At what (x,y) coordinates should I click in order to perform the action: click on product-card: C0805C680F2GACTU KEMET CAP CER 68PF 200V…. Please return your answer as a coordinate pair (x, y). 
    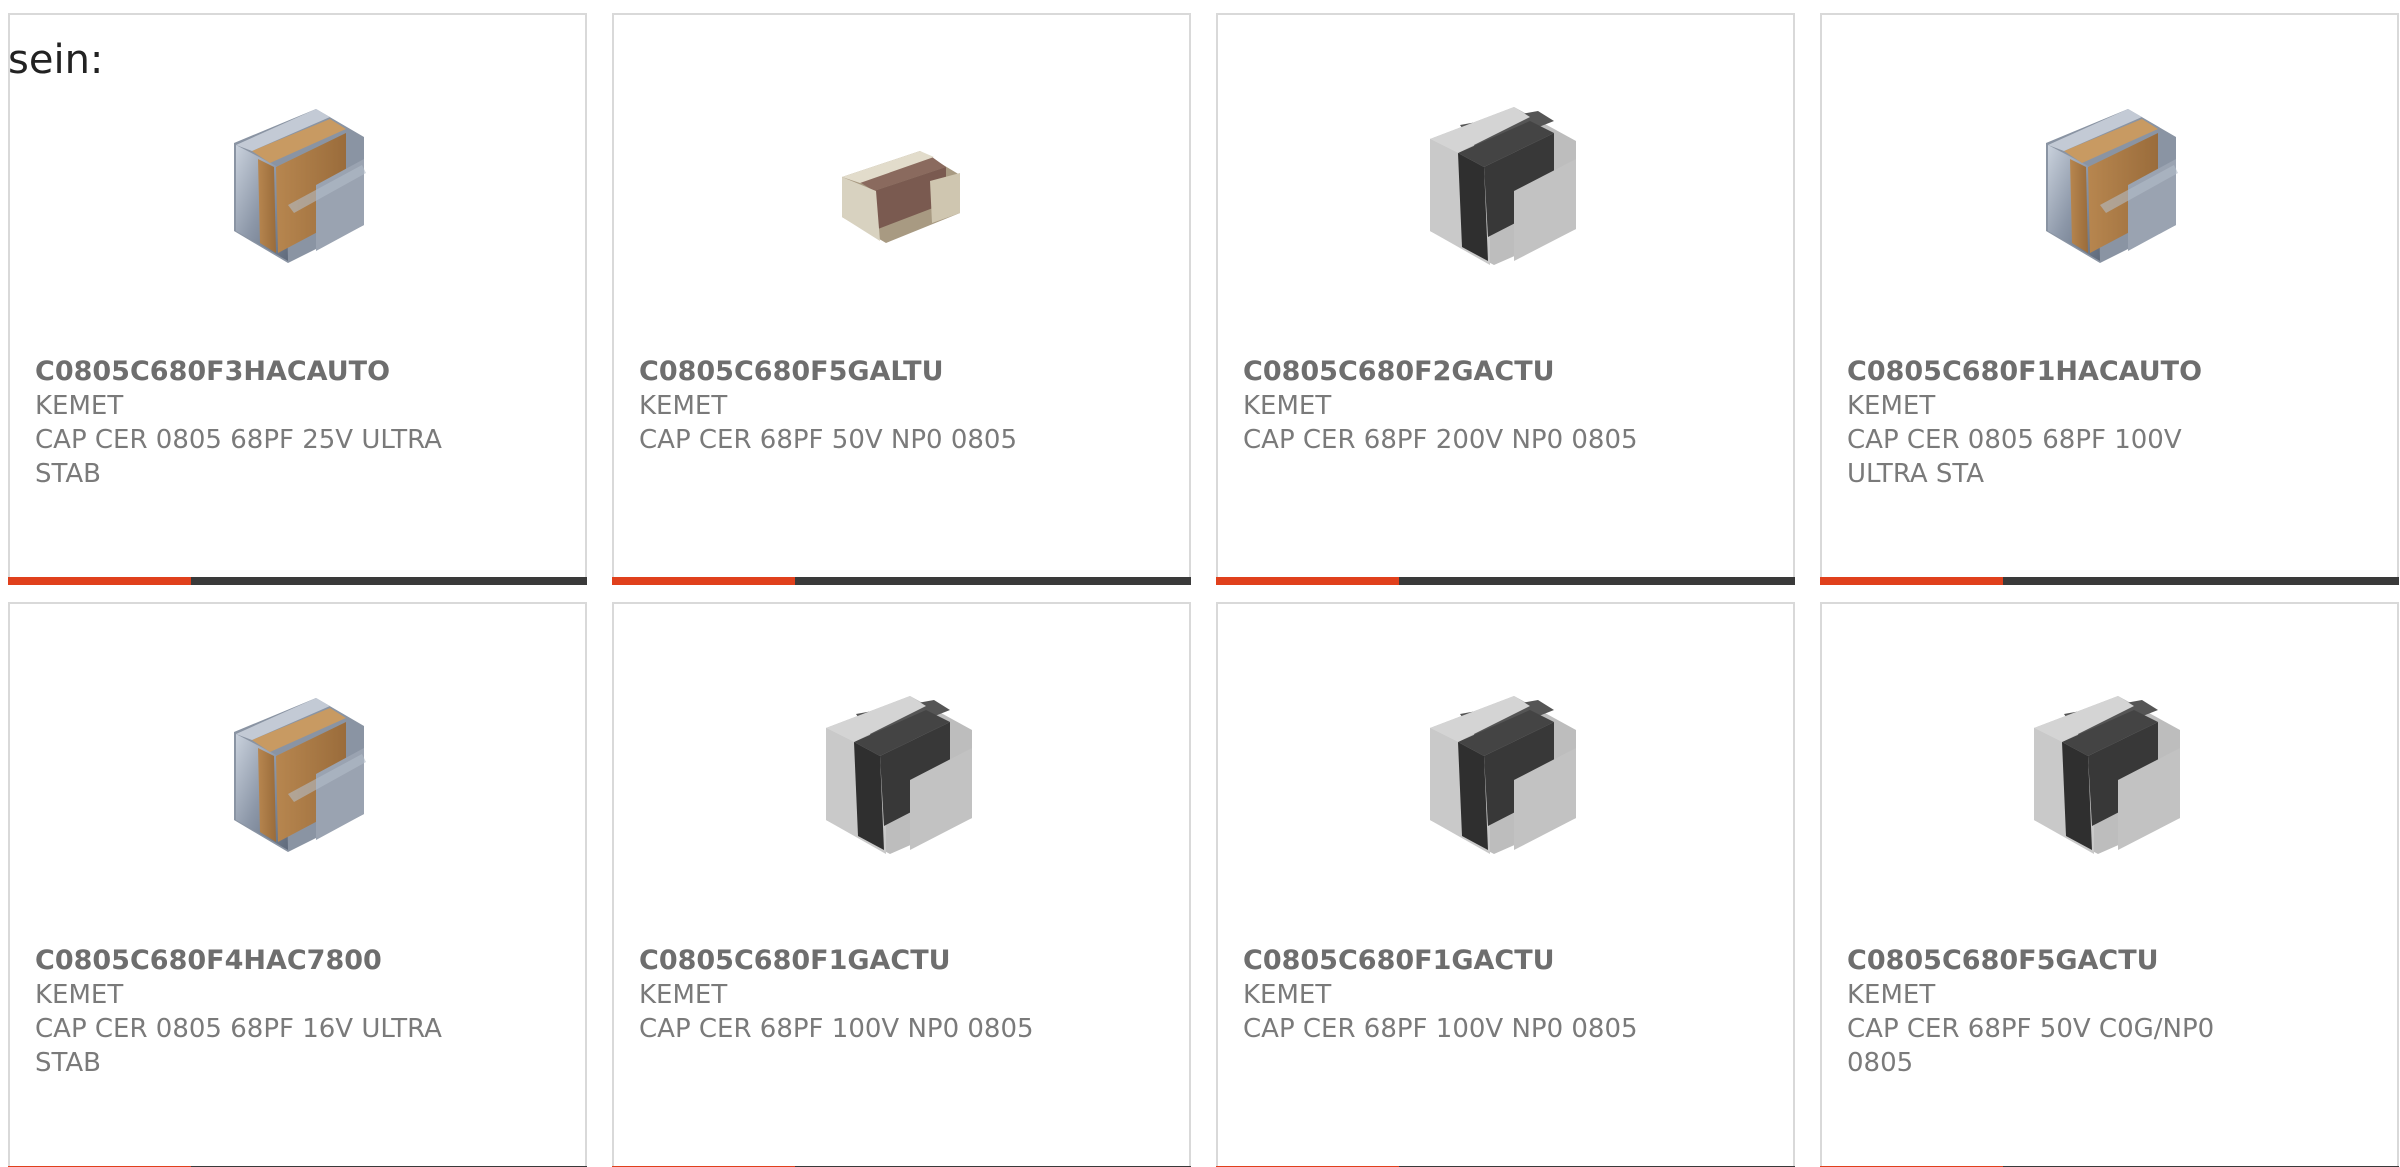
    Looking at the image, I should click on (1505, 299).